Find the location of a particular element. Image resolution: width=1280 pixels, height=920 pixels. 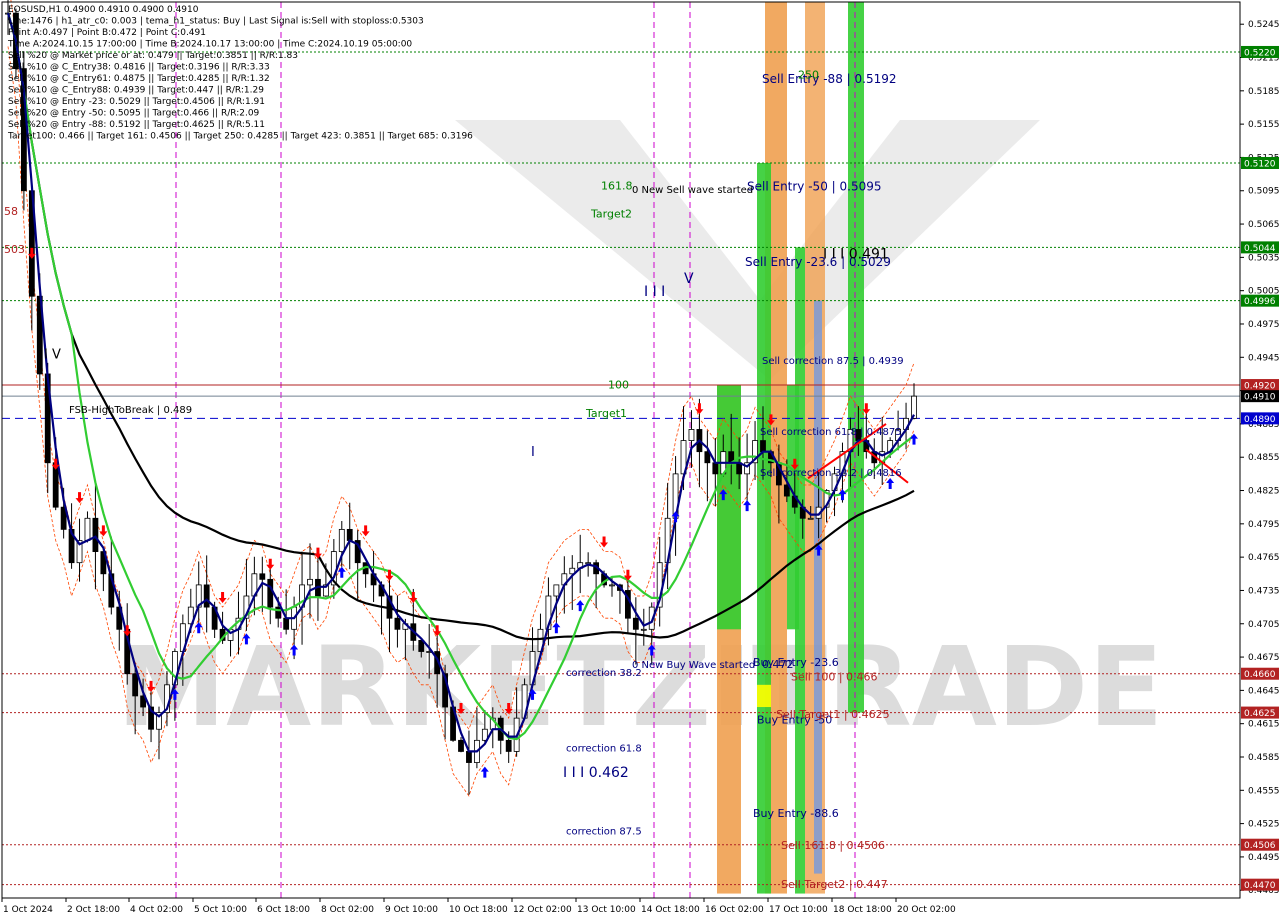

watermark-logo is located at coordinates (747, 250).